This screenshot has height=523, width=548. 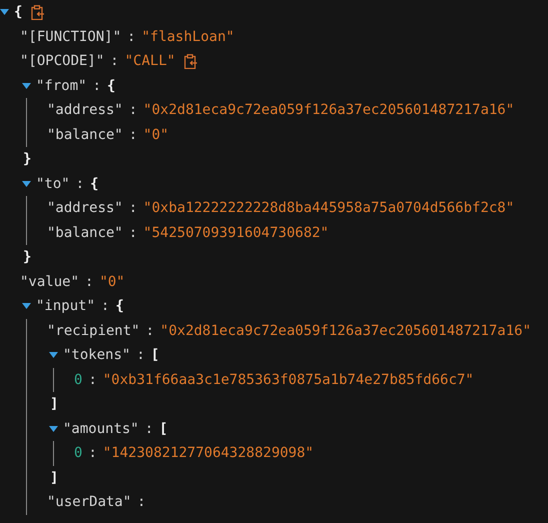 I want to click on property-key: "tokens", so click(x=96, y=355).